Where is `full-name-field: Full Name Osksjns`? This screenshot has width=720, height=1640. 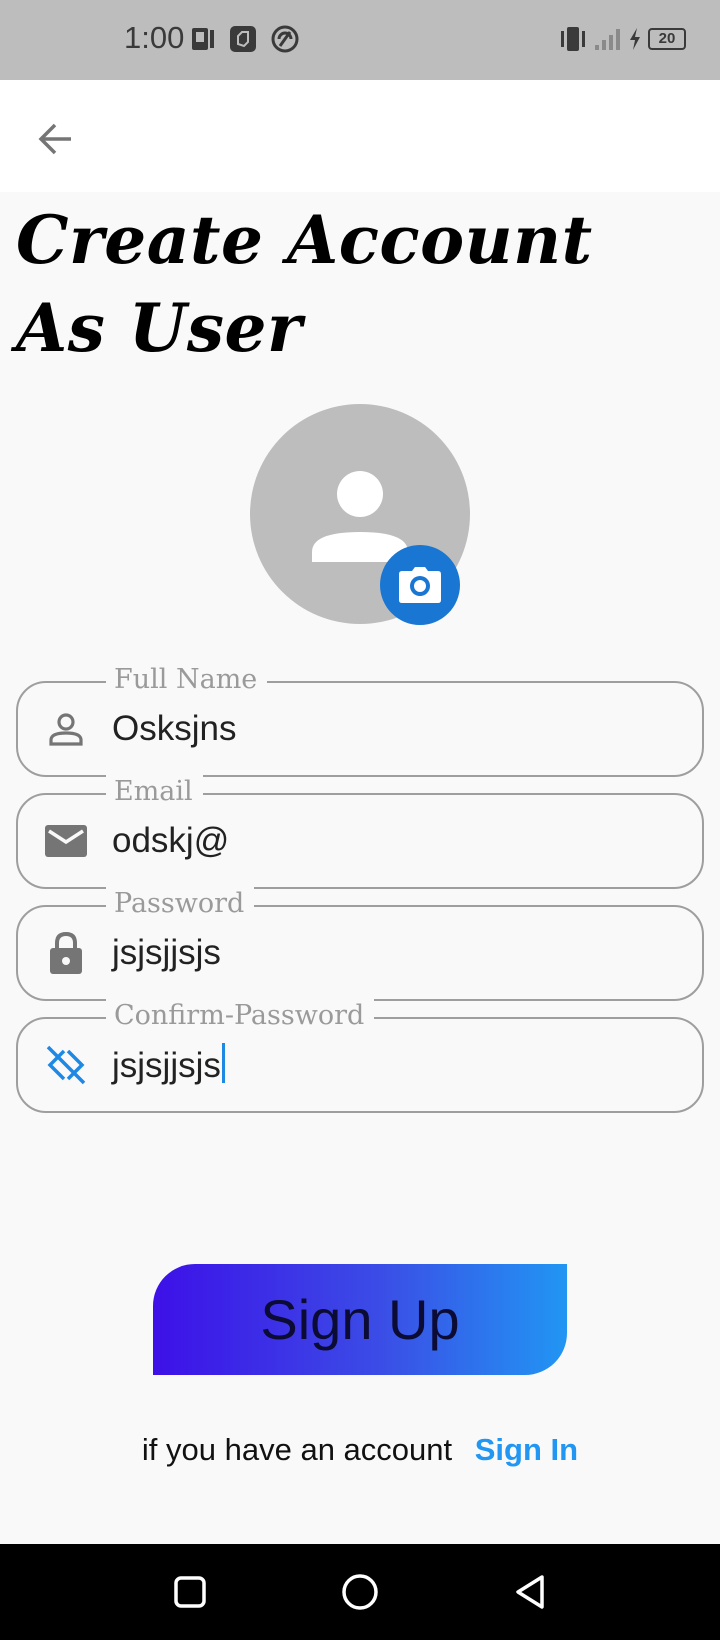
full-name-field: Full Name Osksjns is located at coordinates (360, 720).